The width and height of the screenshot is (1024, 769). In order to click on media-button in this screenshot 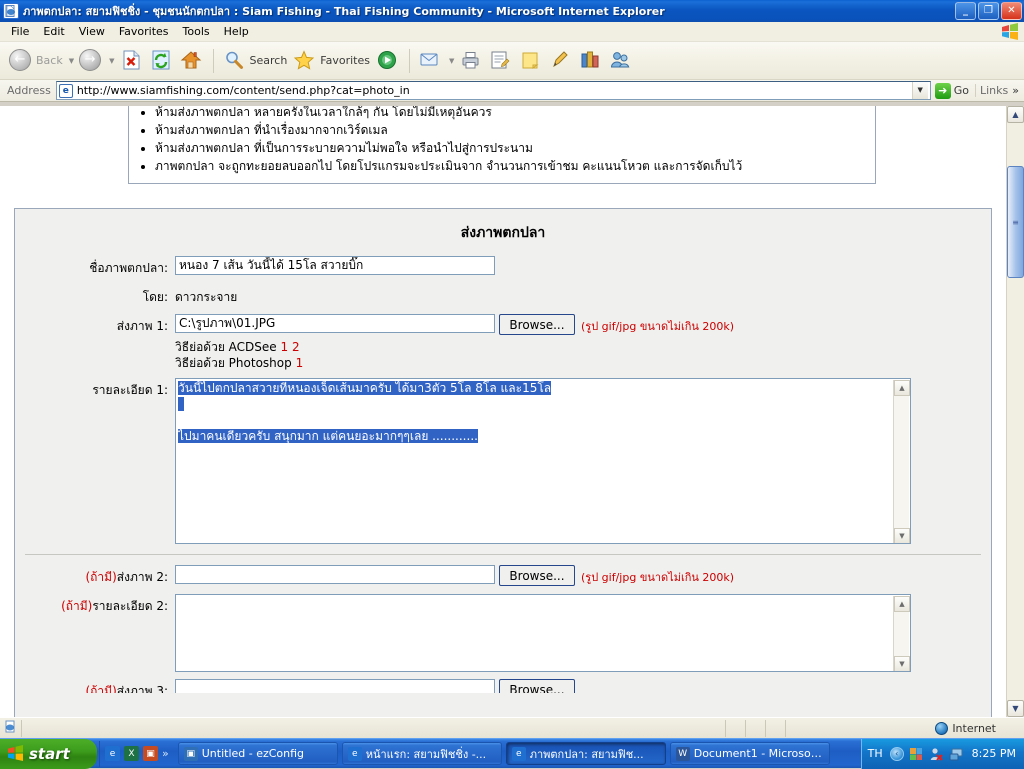, I will do `click(388, 61)`.